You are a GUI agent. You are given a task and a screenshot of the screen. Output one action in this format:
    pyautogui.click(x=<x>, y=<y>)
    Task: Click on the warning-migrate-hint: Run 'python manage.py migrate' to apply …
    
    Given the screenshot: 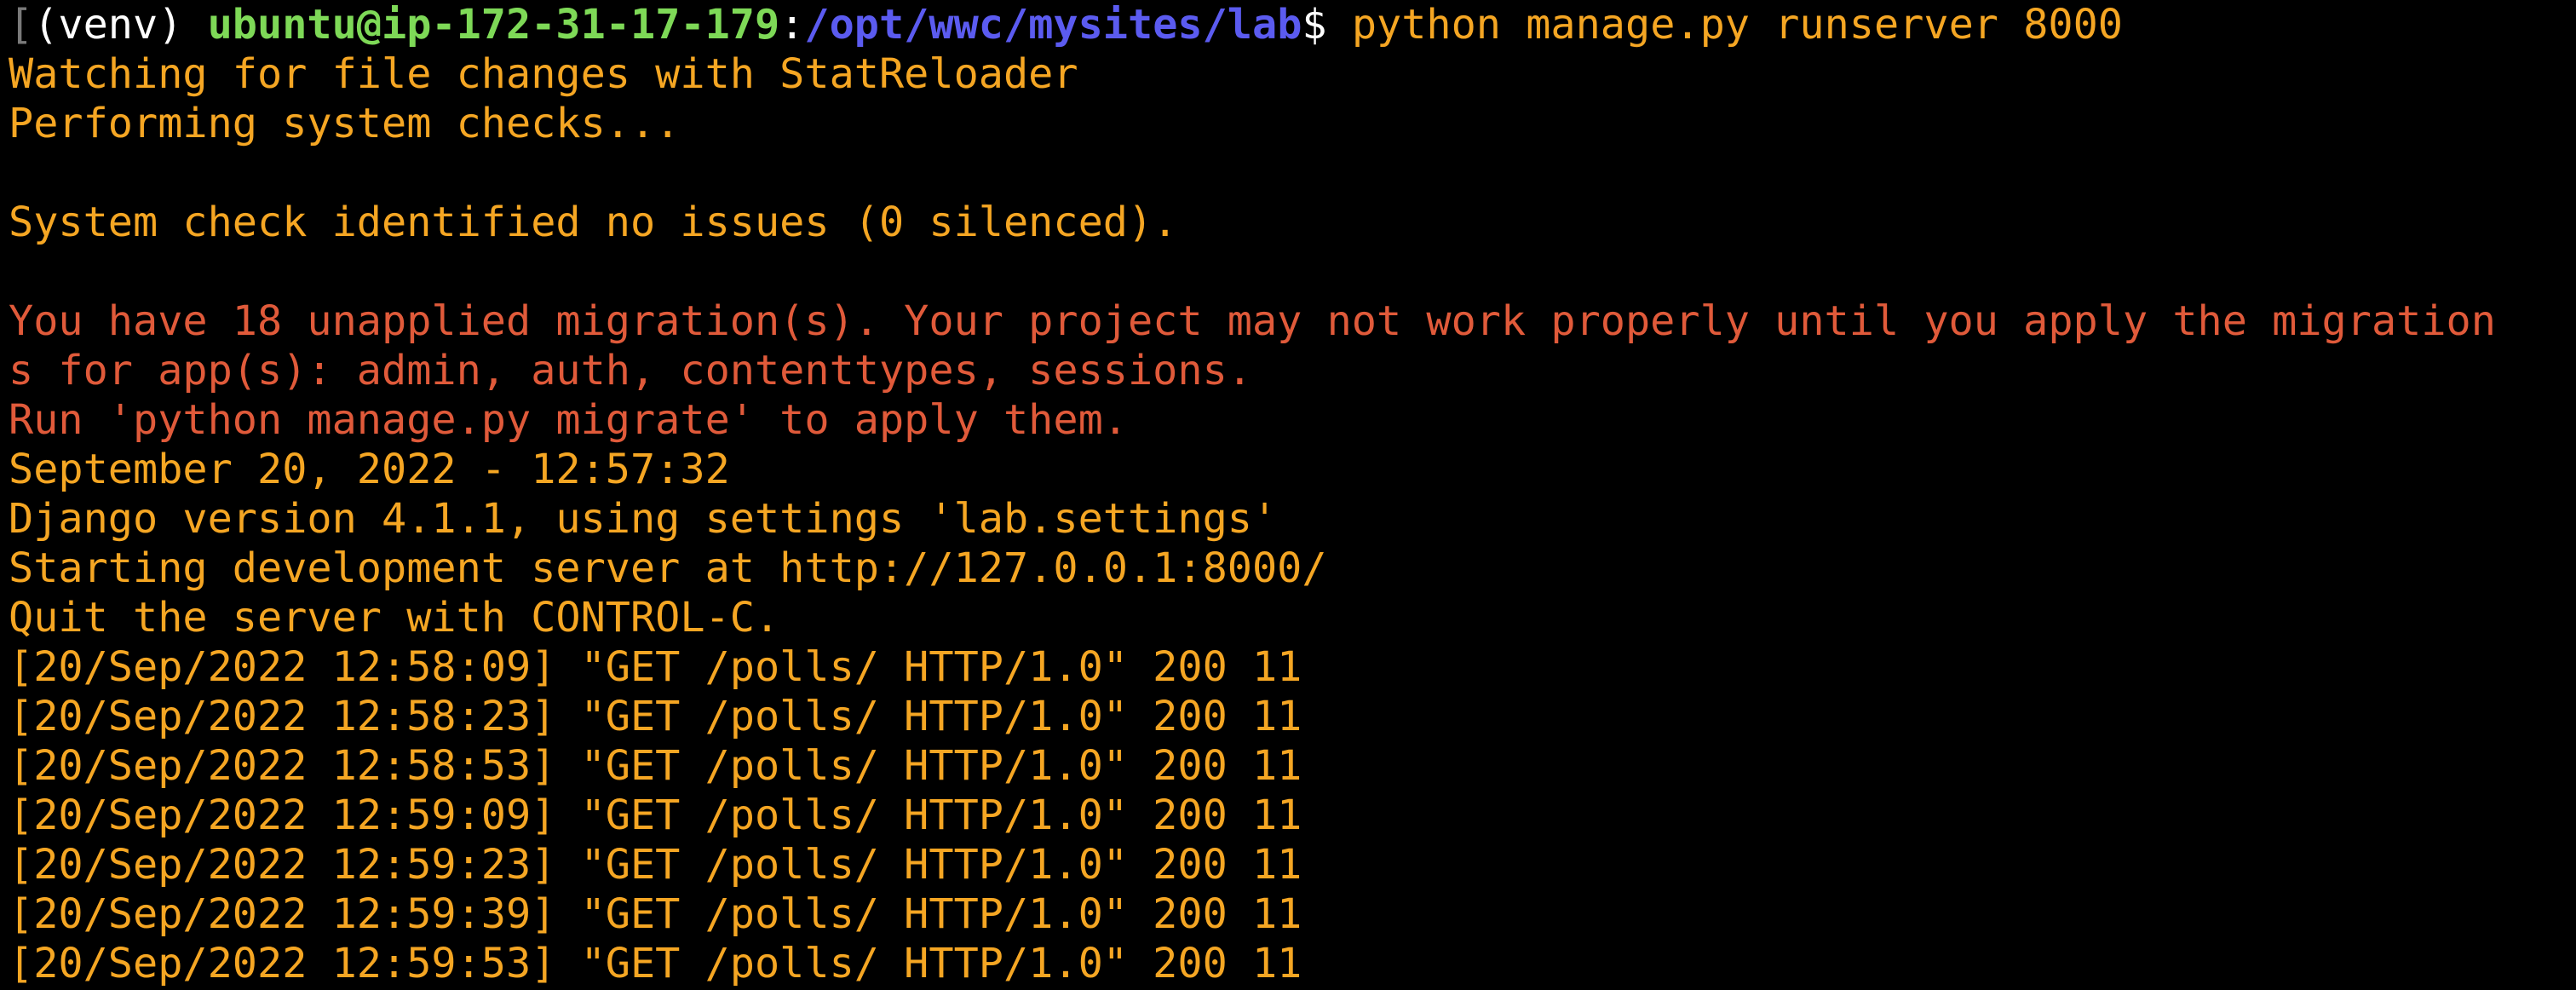 What is the action you would take?
    pyautogui.click(x=569, y=420)
    